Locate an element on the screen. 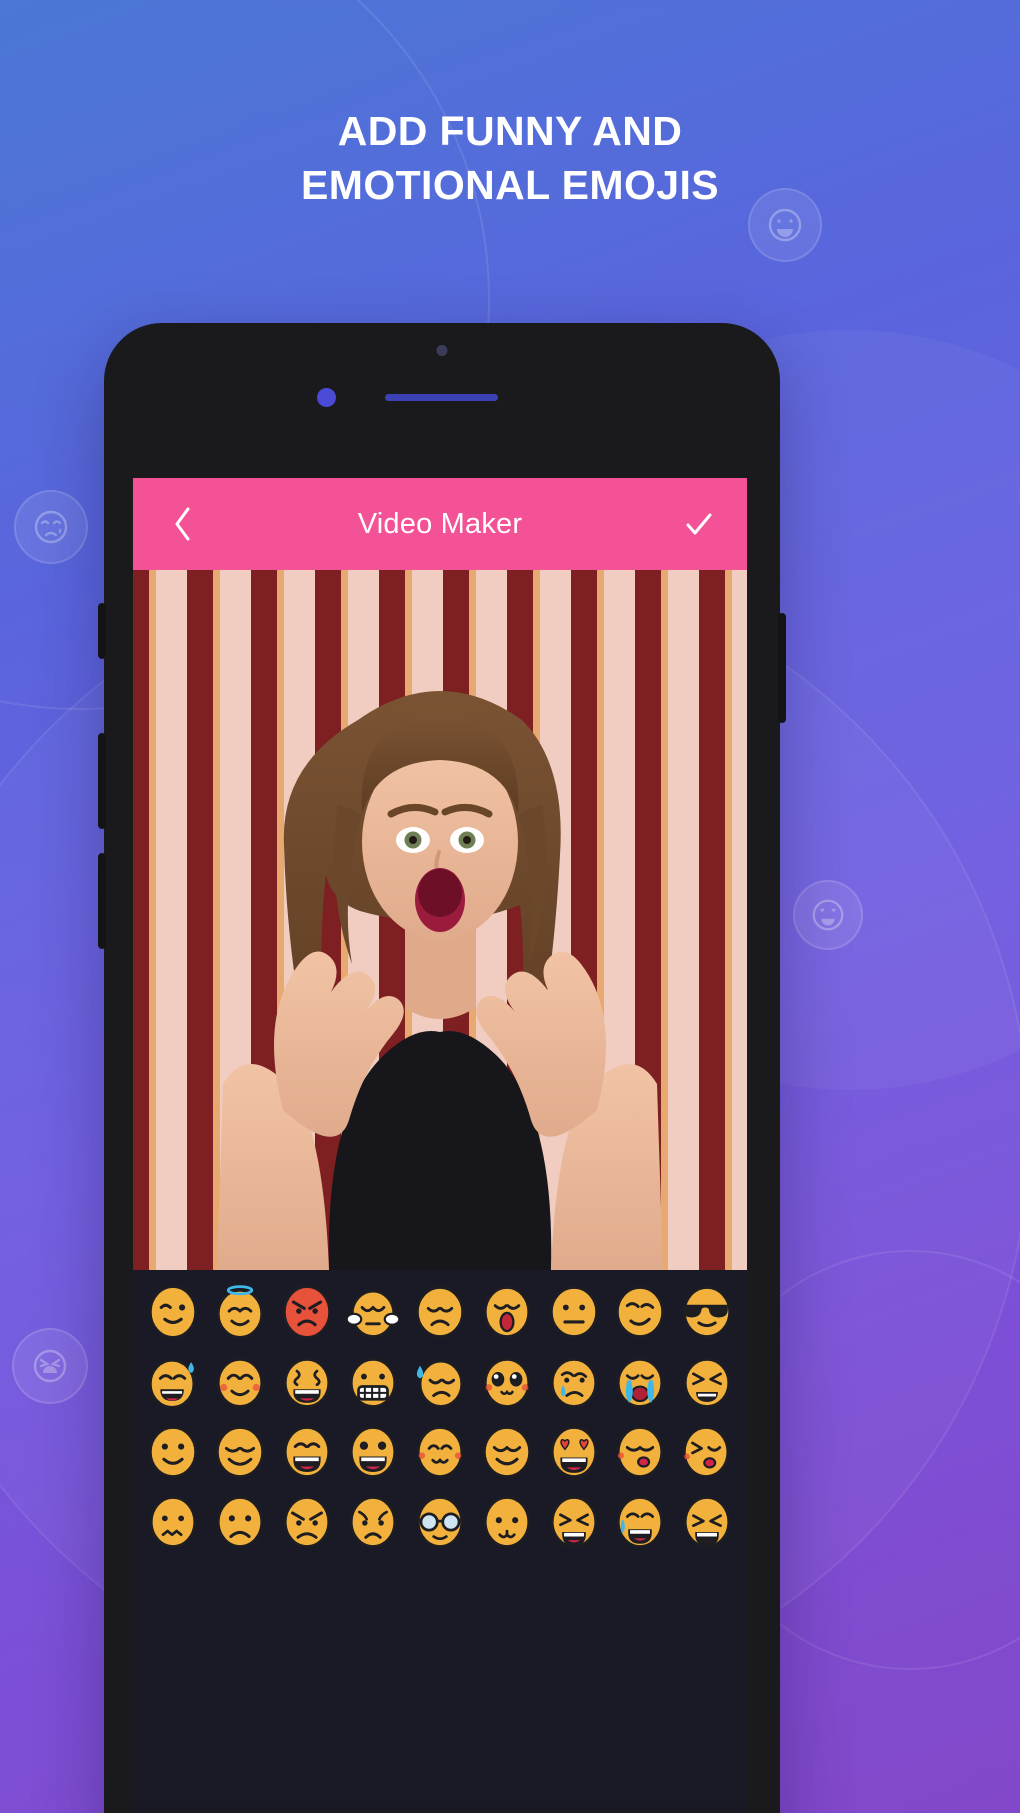  emoji-cat-smile-face is located at coordinates (440, 1452).